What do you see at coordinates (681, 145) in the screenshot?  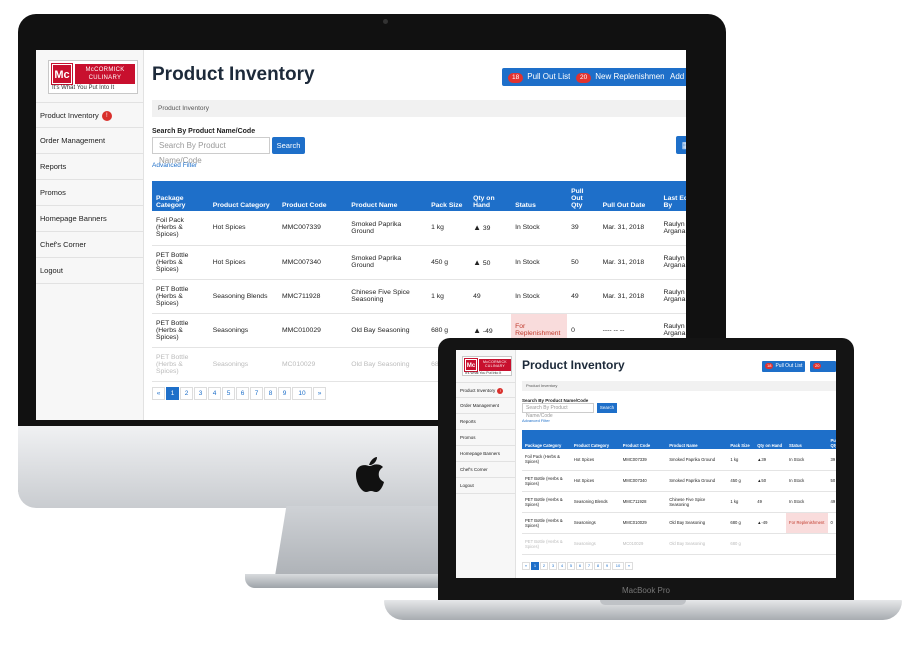 I see `grid-view-icon: ▦` at bounding box center [681, 145].